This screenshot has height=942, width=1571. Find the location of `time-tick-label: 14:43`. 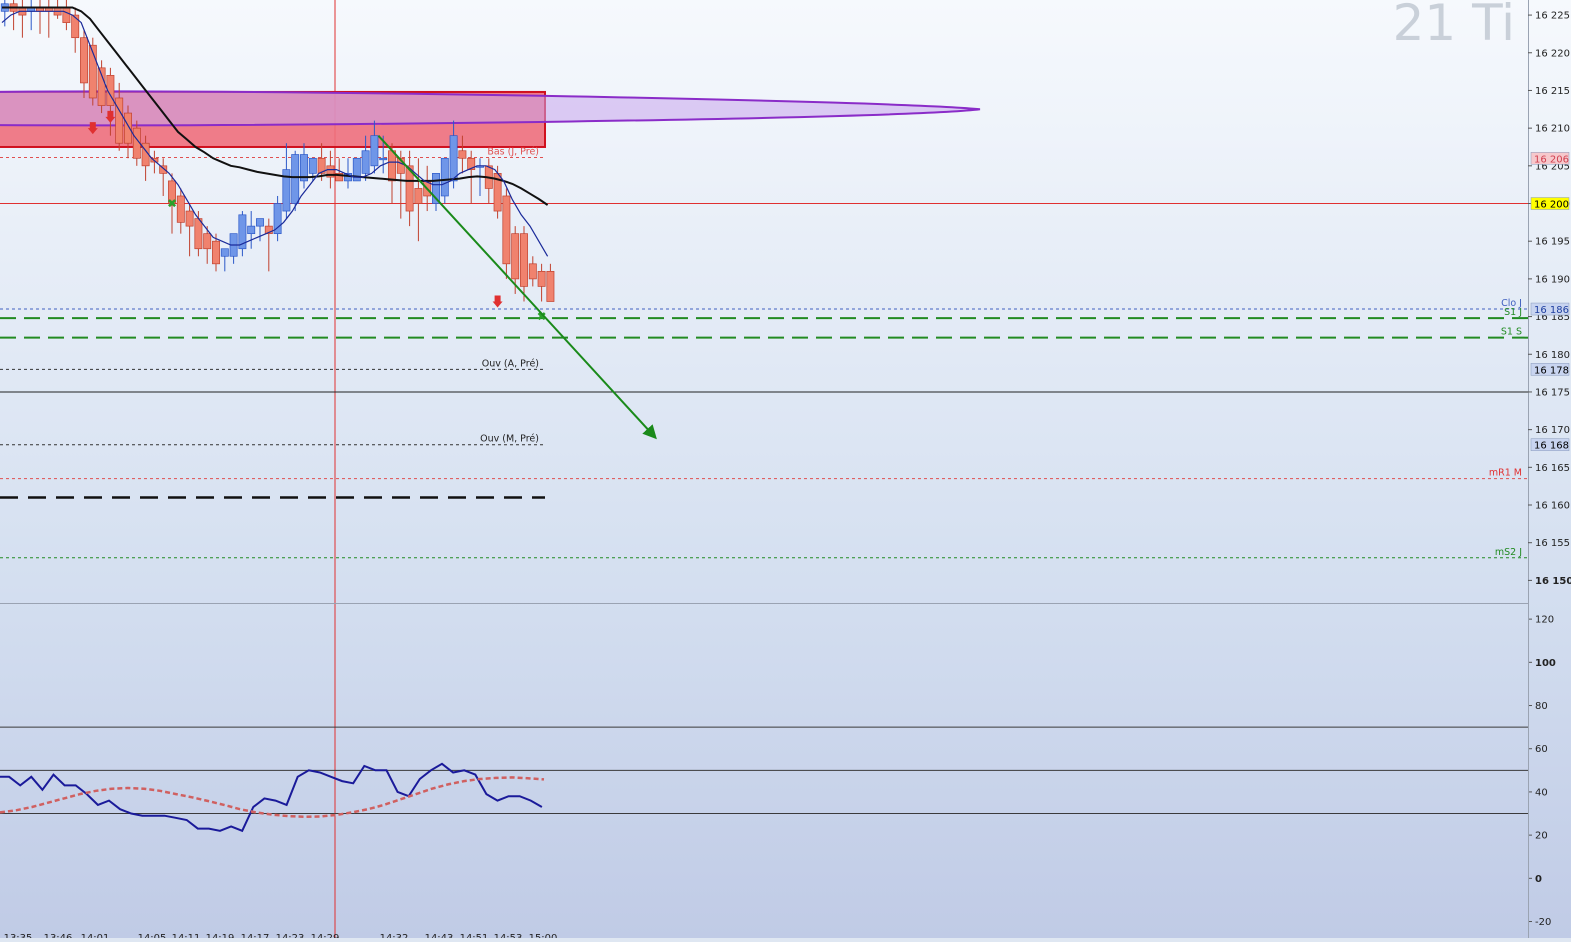

time-tick-label: 14:43 is located at coordinates (439, 935).